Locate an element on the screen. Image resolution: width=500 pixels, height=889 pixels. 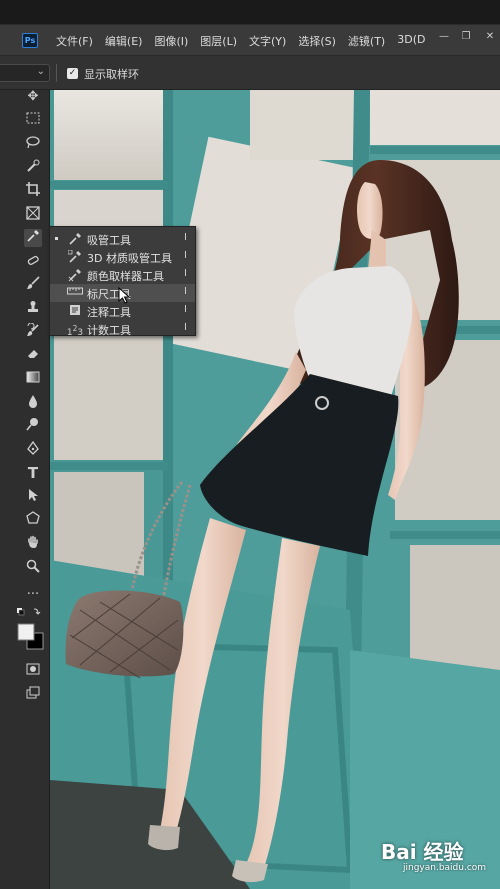
frame-icon is located at coordinates (33, 215).